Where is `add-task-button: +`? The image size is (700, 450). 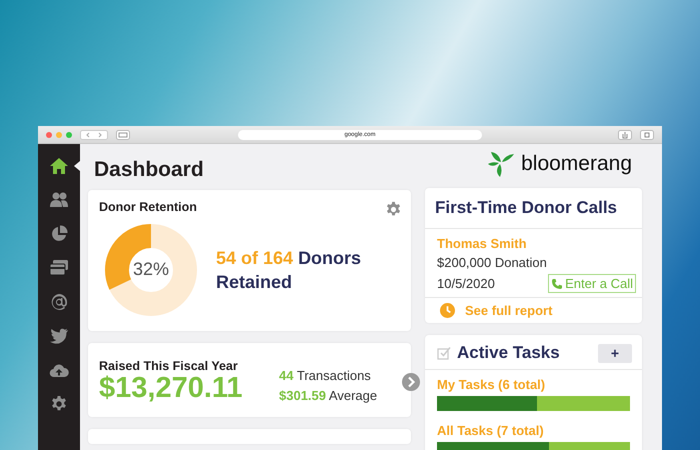
add-task-button: + is located at coordinates (615, 353).